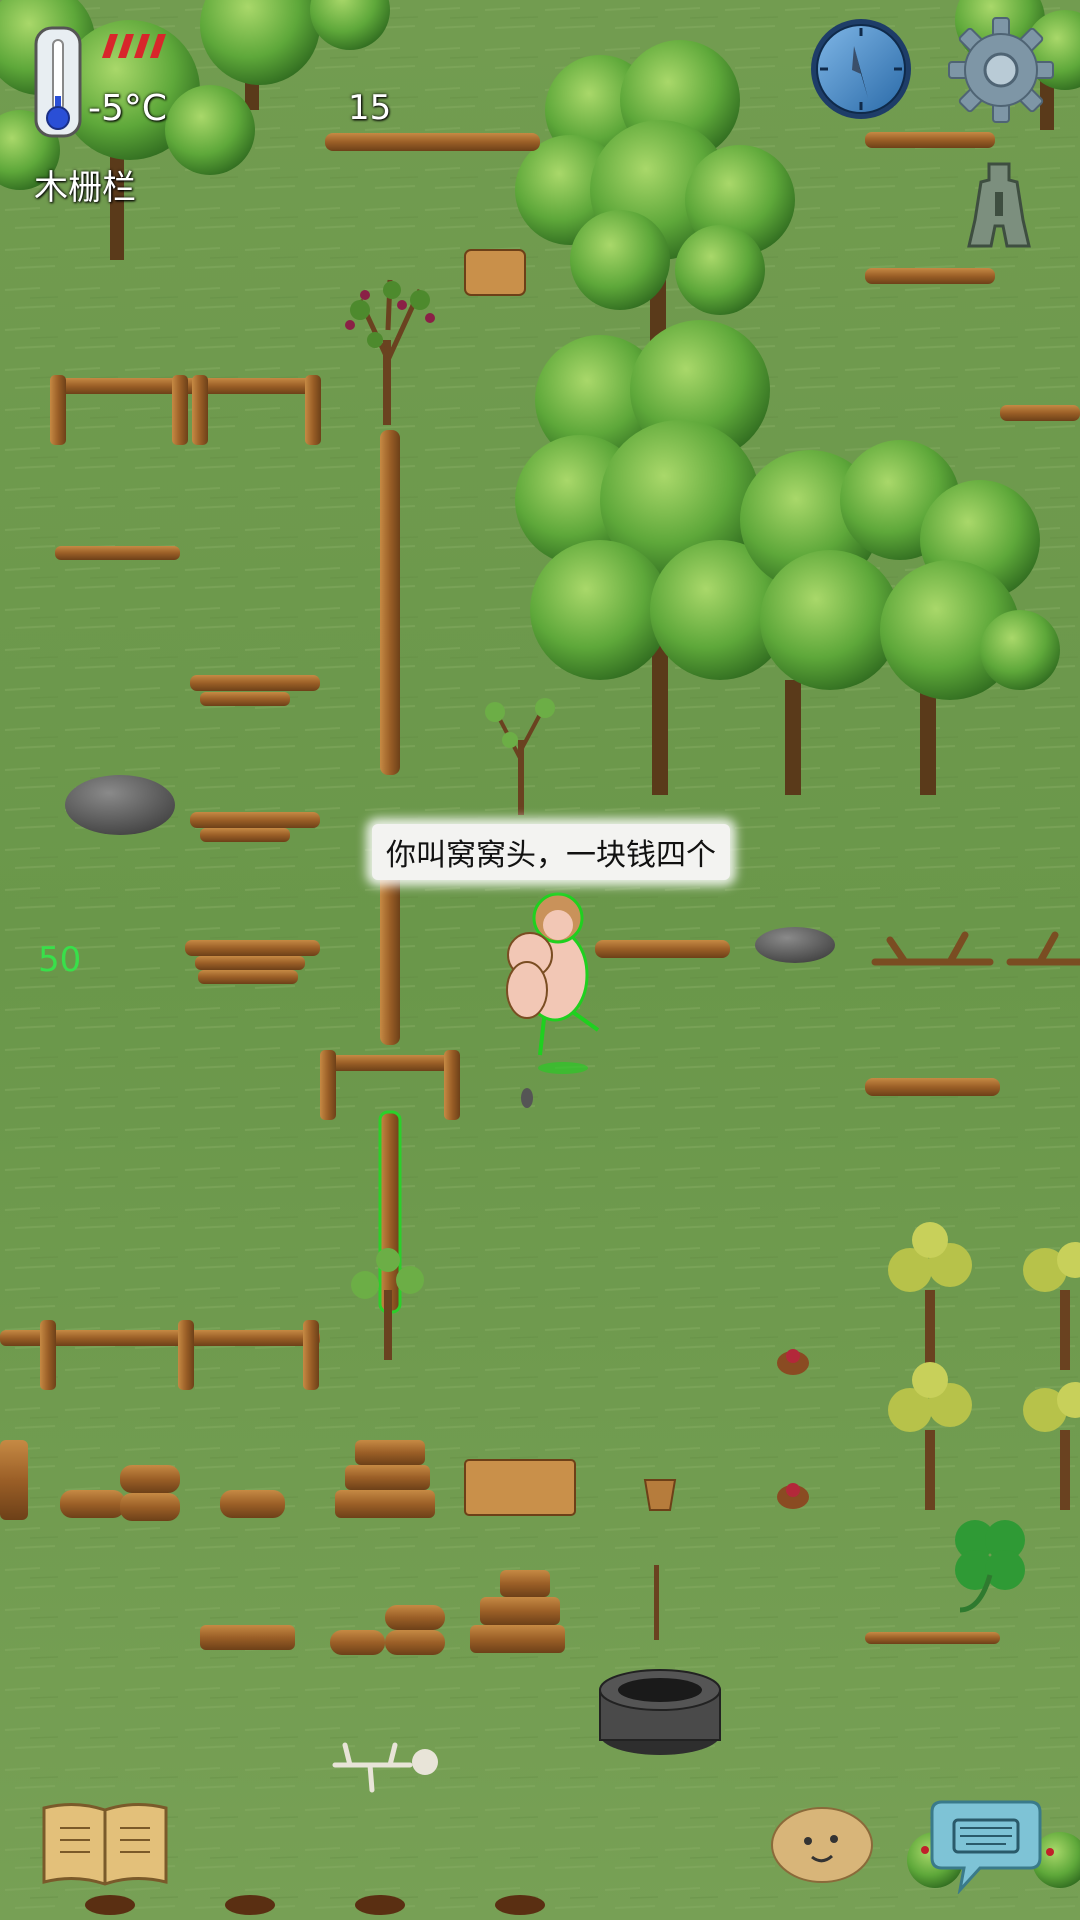 The width and height of the screenshot is (1080, 1920). What do you see at coordinates (60, 960) in the screenshot?
I see `age-label: 50` at bounding box center [60, 960].